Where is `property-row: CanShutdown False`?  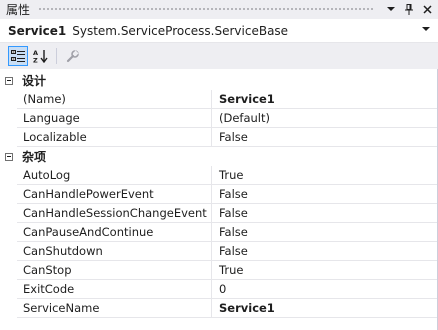 property-row: CanShutdown False is located at coordinates (218, 251).